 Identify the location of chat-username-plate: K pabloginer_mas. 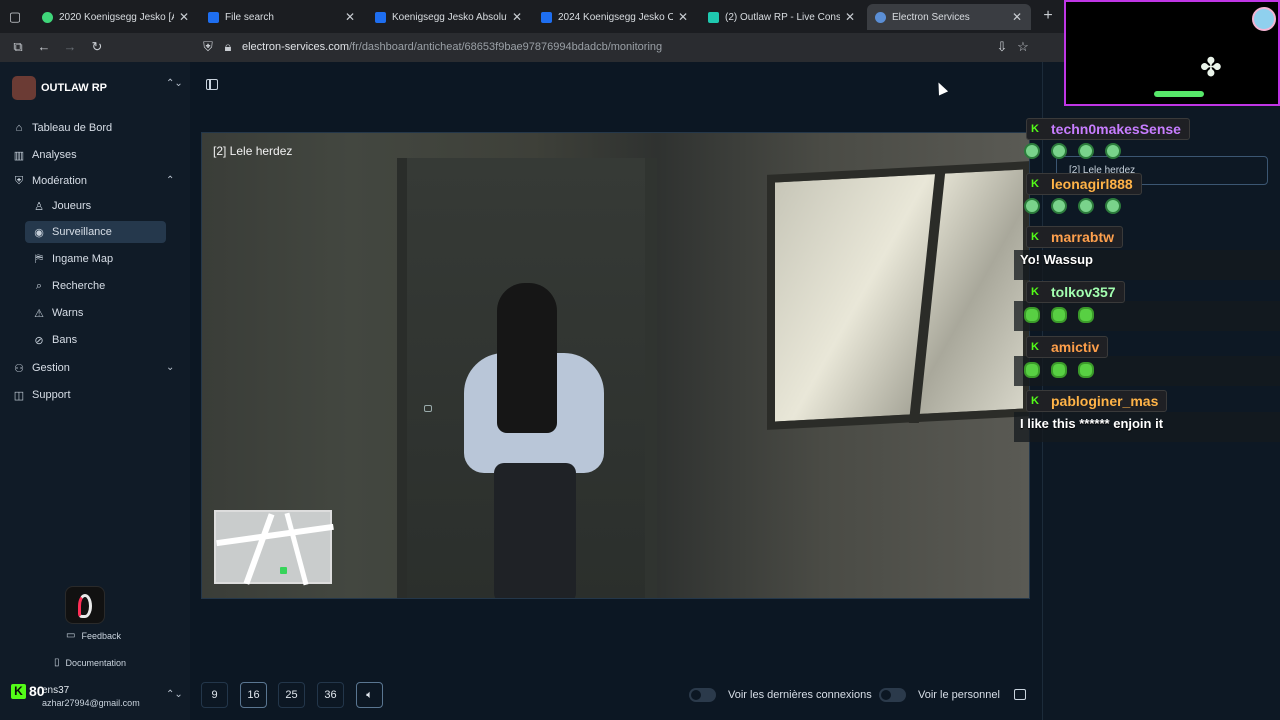
(1097, 401).